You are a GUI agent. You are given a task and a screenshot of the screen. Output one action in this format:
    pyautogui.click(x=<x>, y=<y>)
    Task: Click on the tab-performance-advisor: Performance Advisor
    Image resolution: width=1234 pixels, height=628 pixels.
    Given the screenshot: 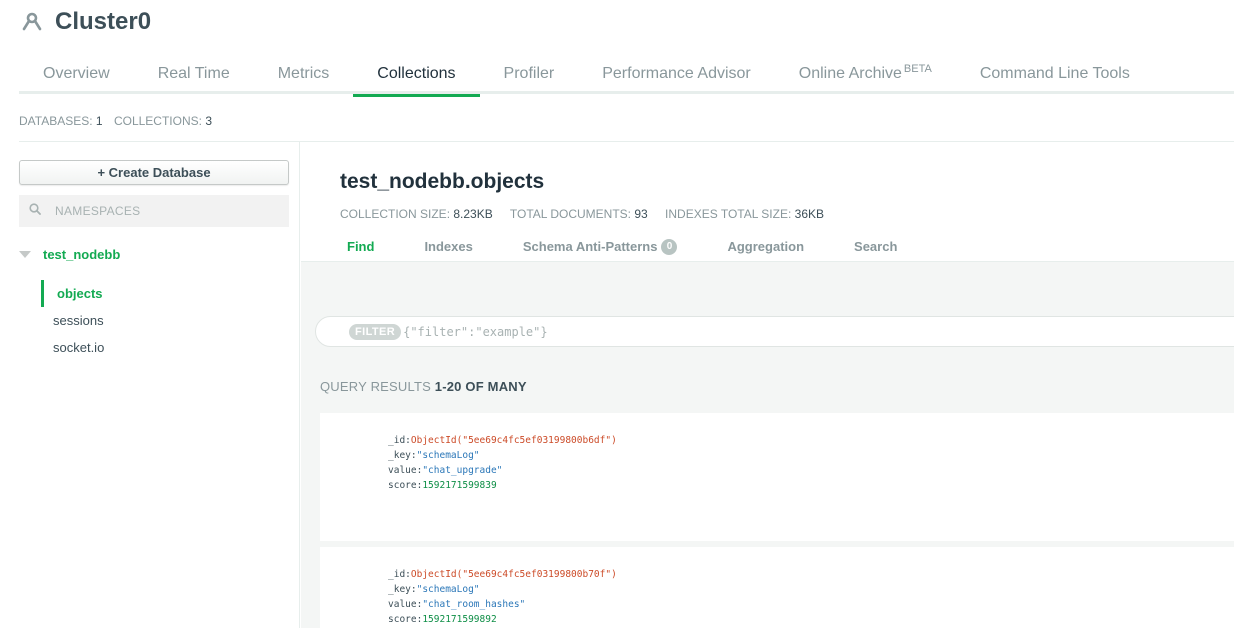 What is the action you would take?
    pyautogui.click(x=676, y=75)
    